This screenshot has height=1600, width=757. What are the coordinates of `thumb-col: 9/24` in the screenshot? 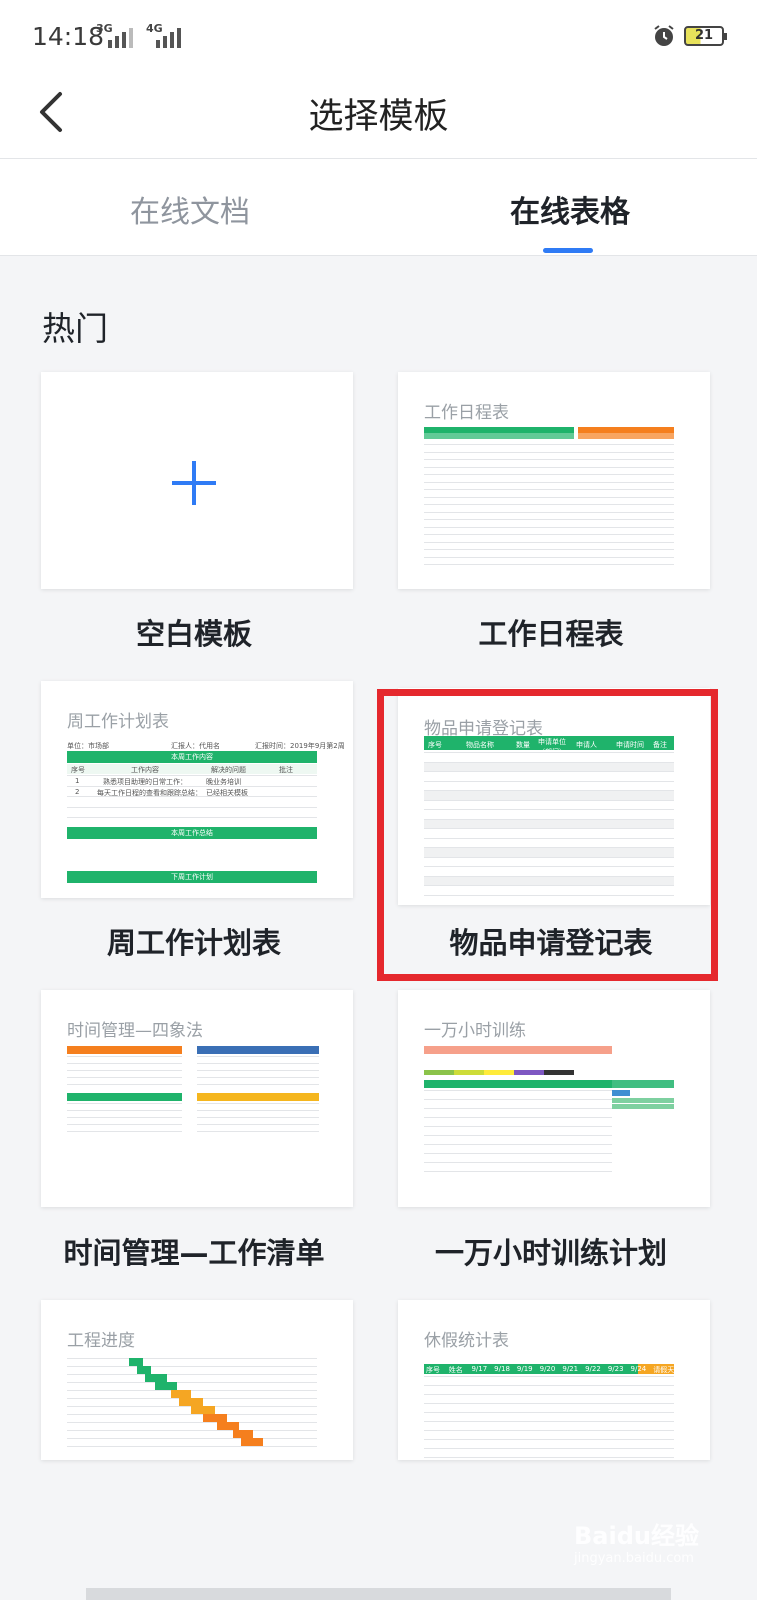 It's located at (638, 1369).